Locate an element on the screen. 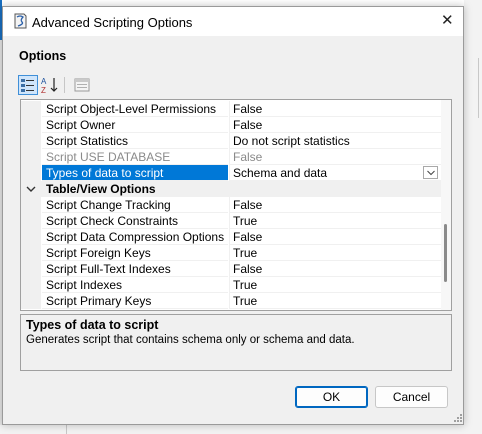 The height and width of the screenshot is (434, 482). property-pages-icon is located at coordinates (82, 85).